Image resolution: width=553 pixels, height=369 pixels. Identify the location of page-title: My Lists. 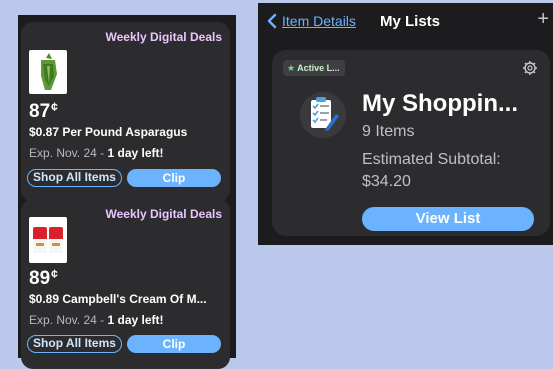
(410, 21).